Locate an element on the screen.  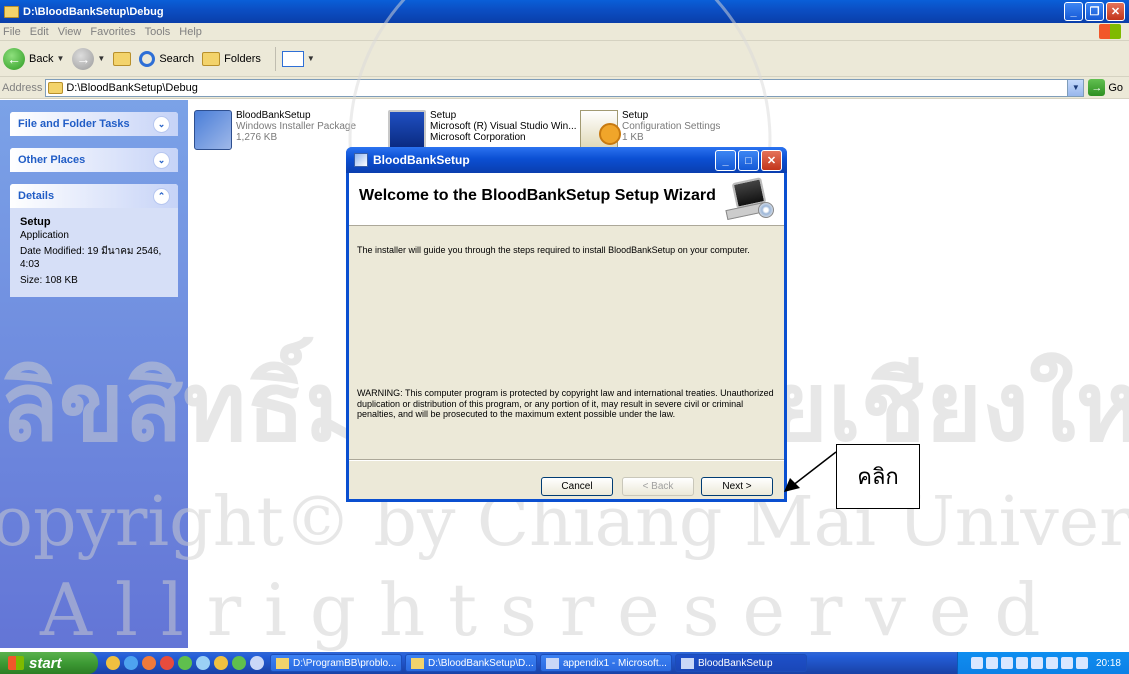
forward-arrow-icon: → is located at coordinates (83, 58).